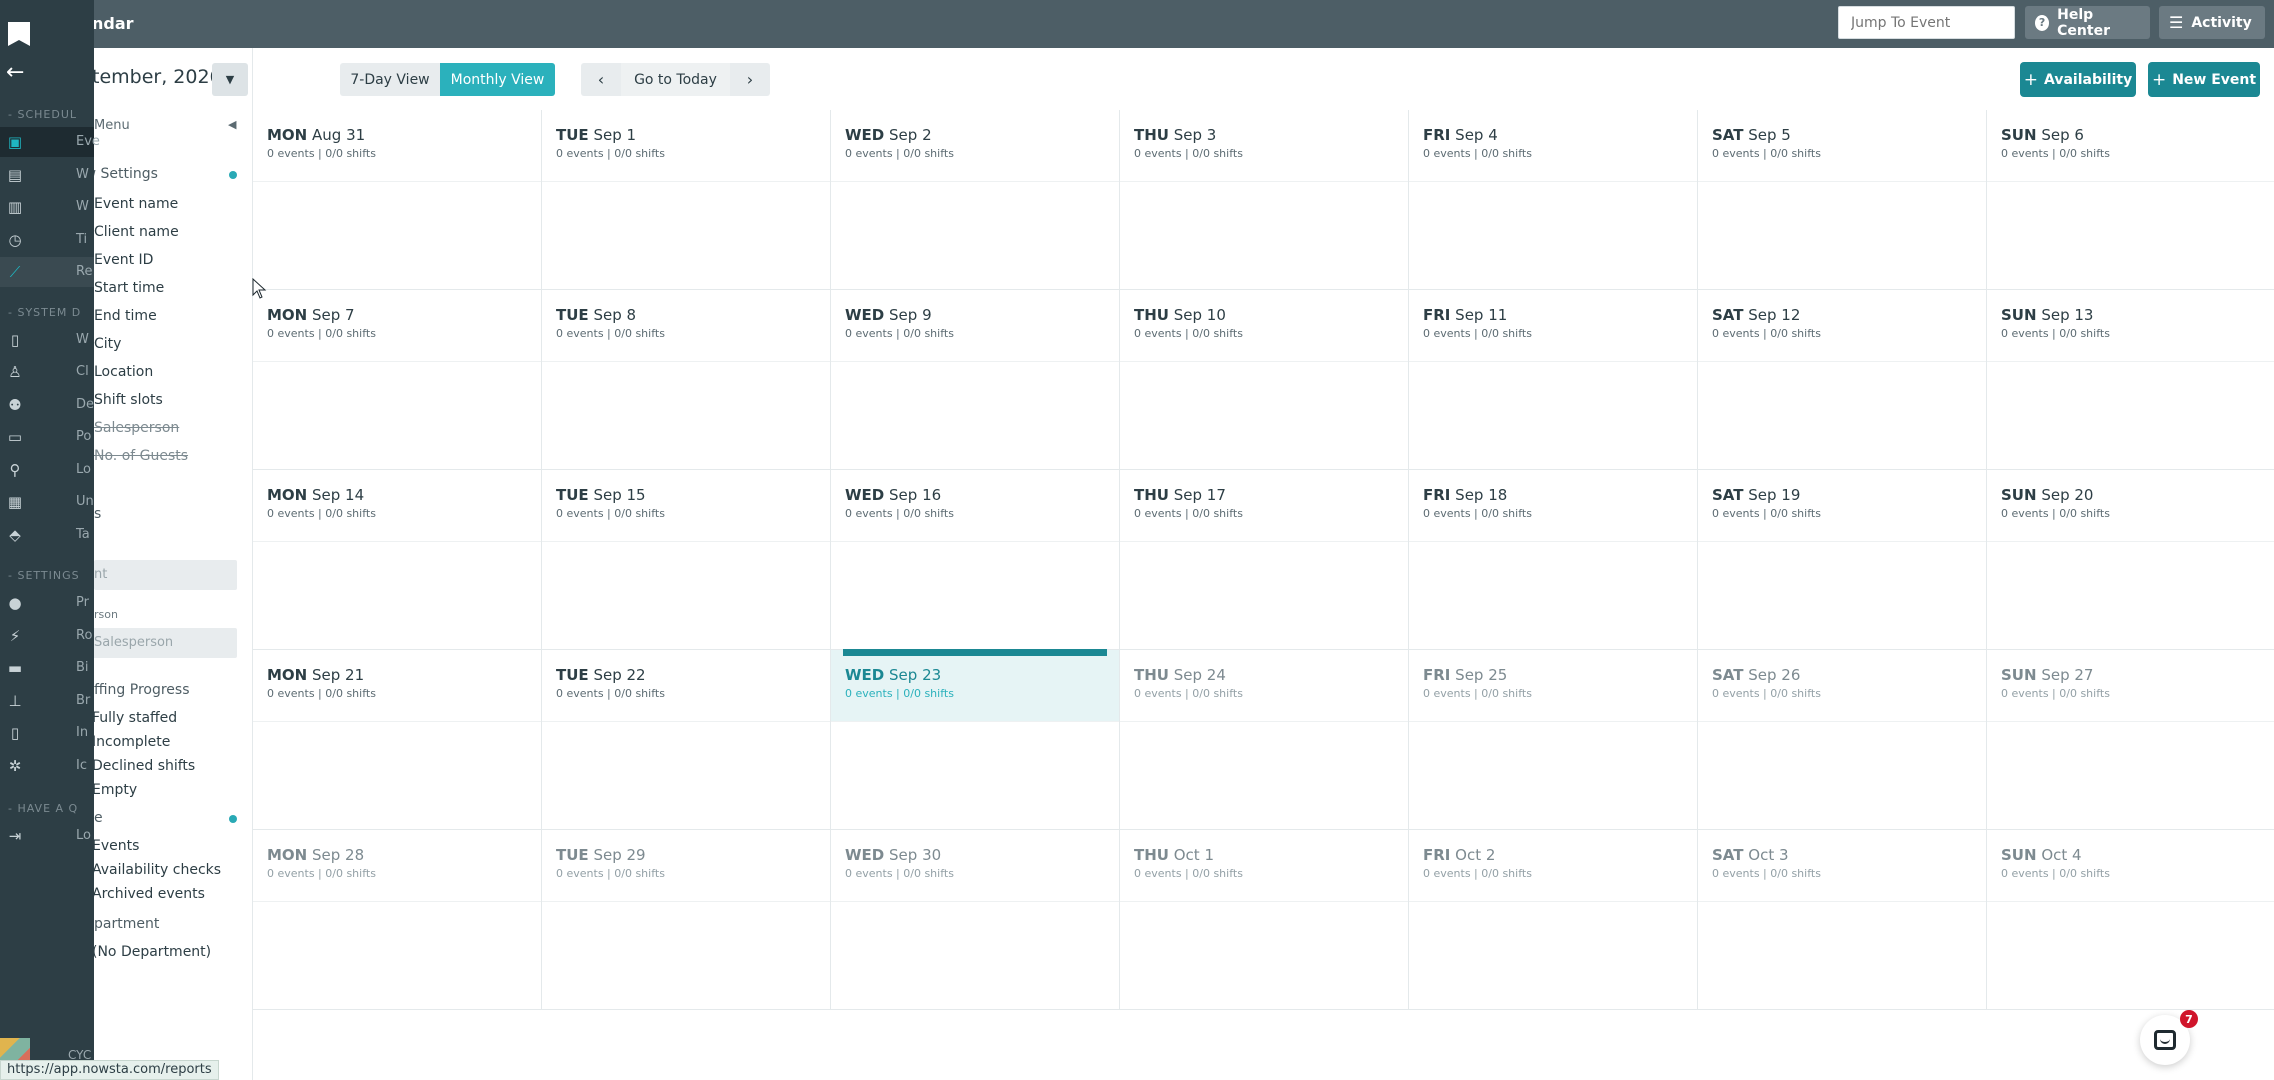  What do you see at coordinates (750, 79) in the screenshot?
I see `next-month-button: ›` at bounding box center [750, 79].